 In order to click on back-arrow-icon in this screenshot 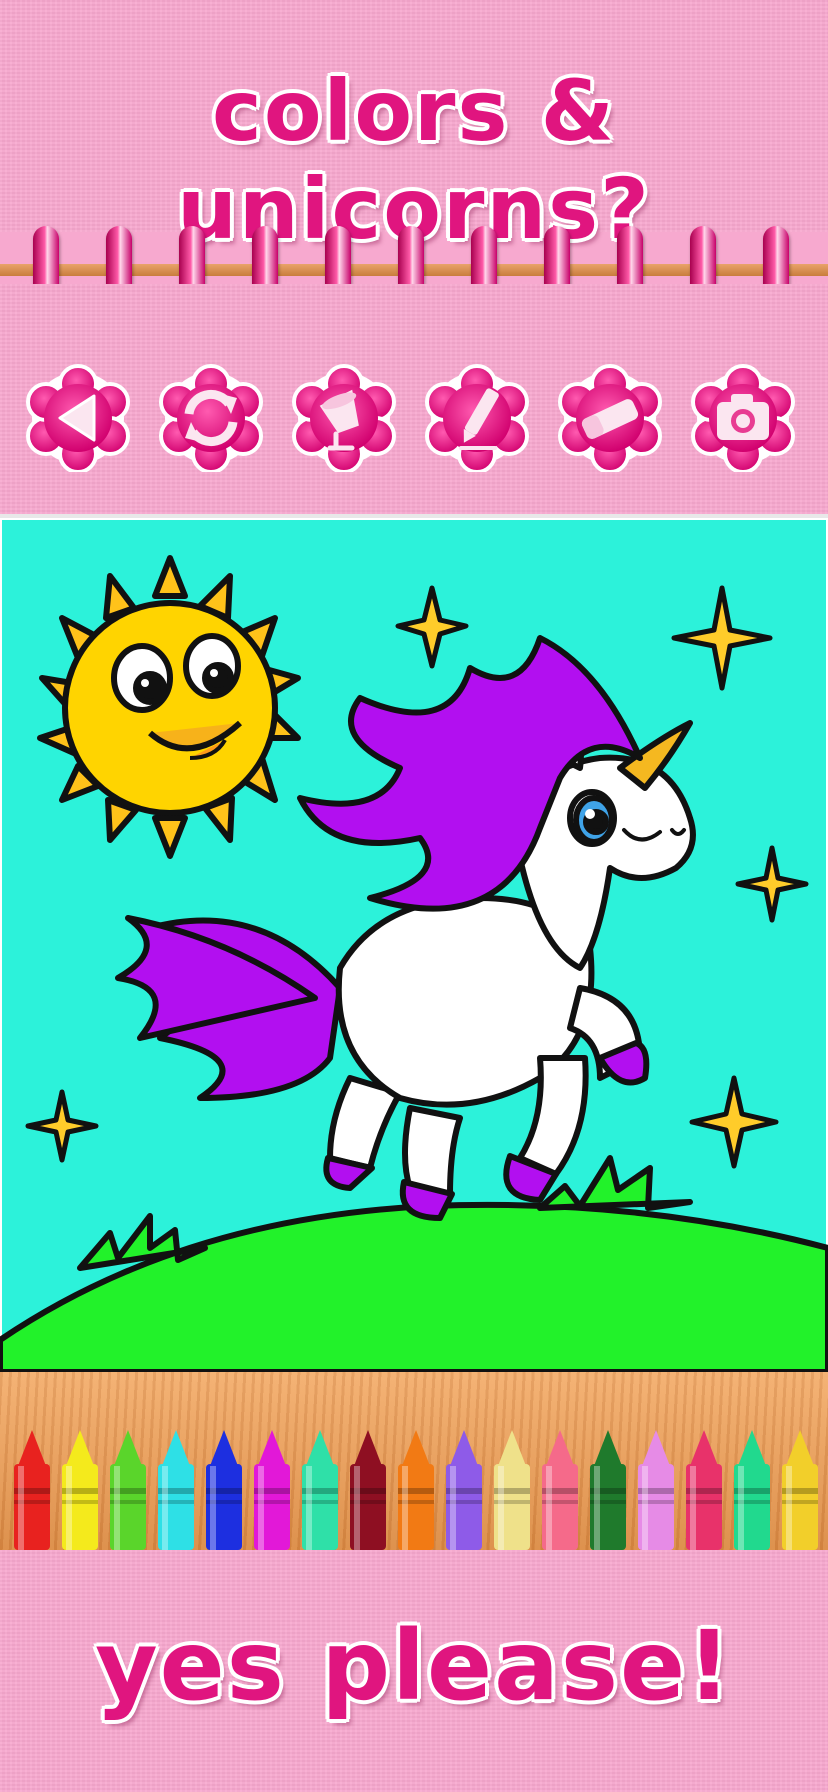, I will do `click(78, 418)`.